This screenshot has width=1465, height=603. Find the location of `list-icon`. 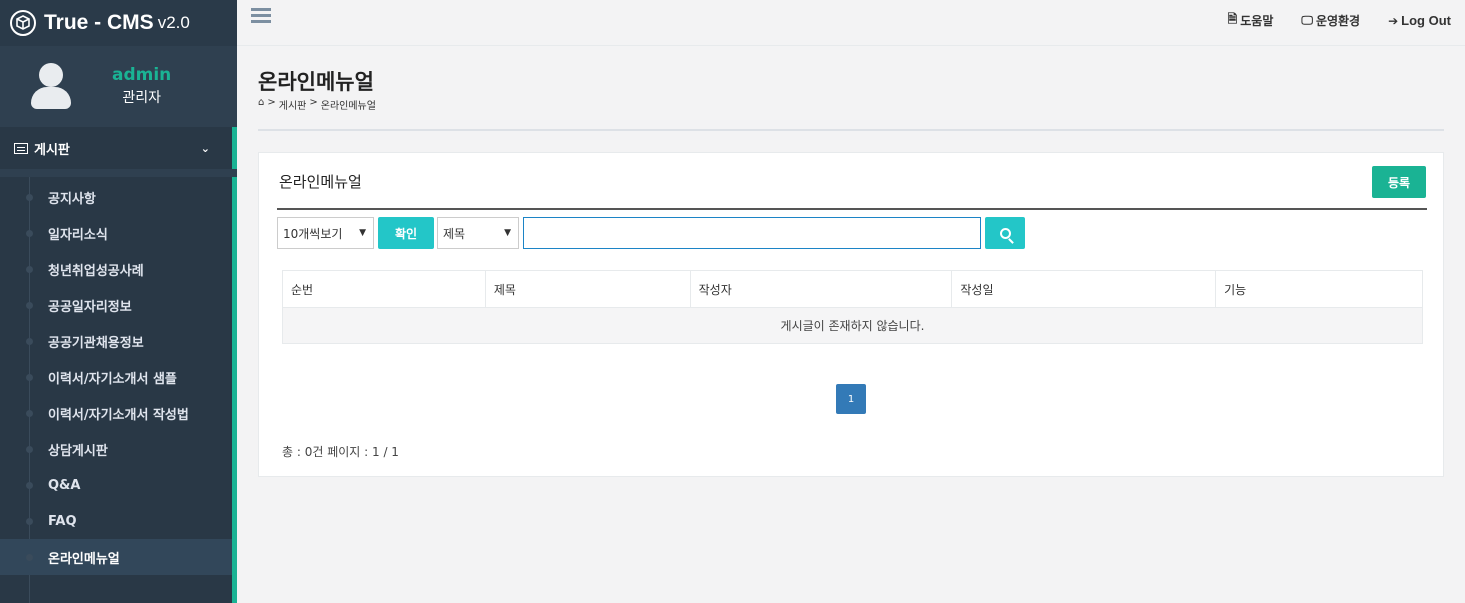

list-icon is located at coordinates (21, 148).